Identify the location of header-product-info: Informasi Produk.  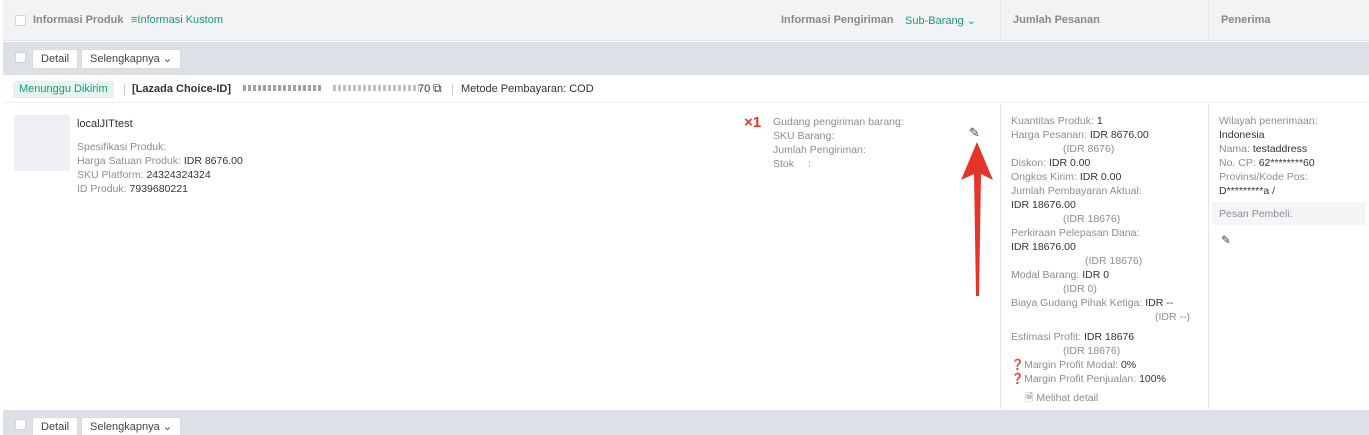
(78, 20).